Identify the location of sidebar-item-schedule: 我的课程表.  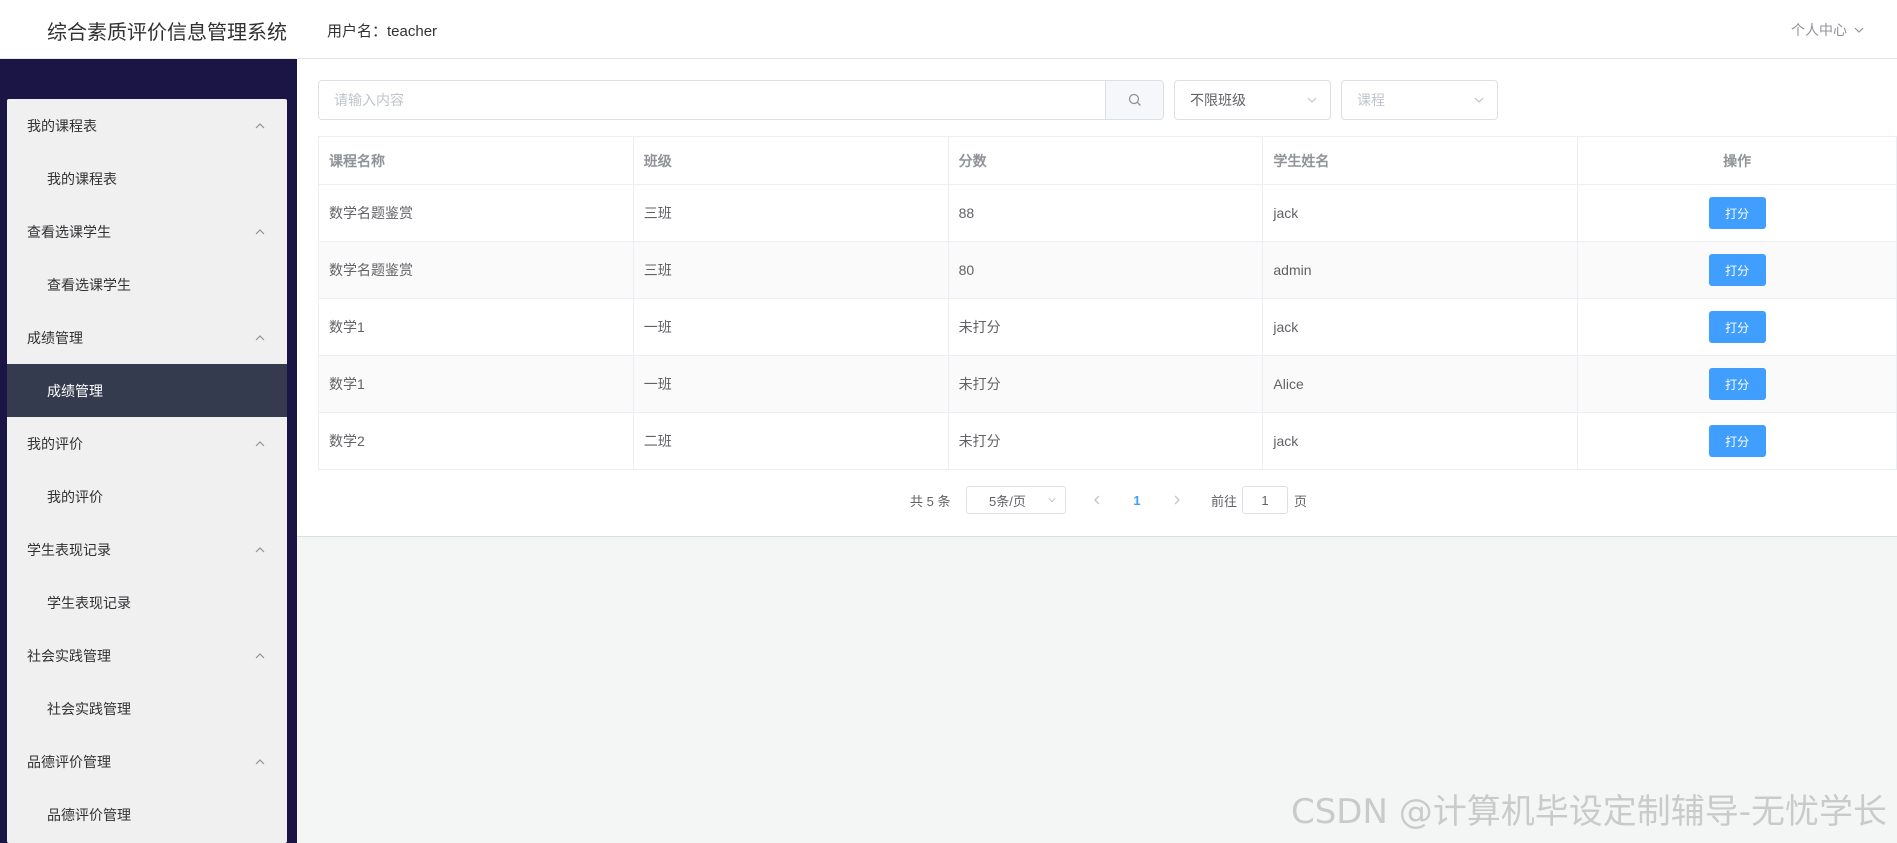
(147, 178).